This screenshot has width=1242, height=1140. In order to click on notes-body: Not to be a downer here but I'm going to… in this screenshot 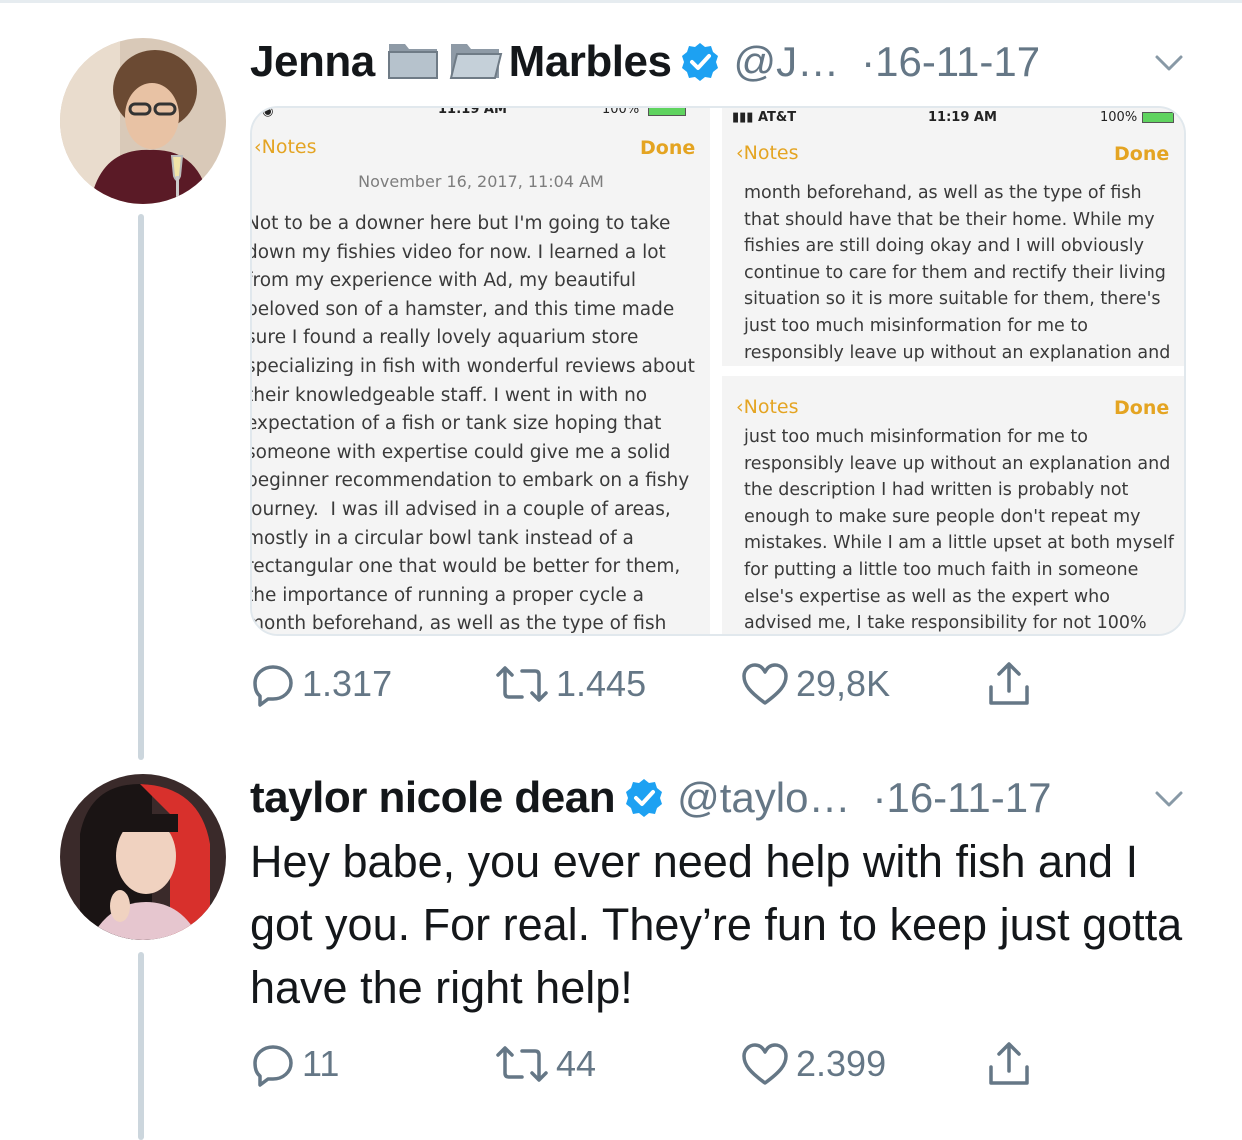, I will do `click(473, 423)`.